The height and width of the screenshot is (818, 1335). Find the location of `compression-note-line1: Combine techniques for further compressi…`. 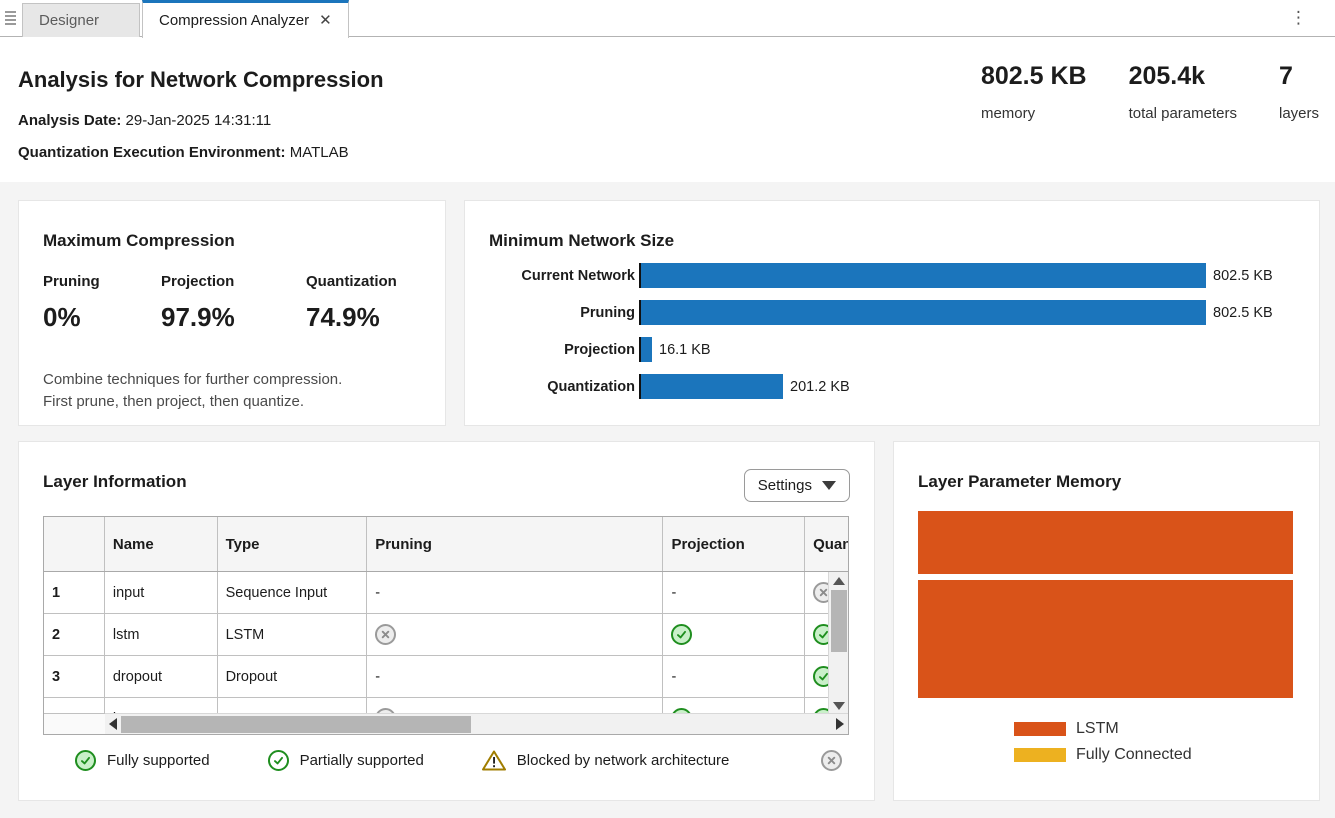

compression-note-line1: Combine techniques for further compressi… is located at coordinates (193, 379).